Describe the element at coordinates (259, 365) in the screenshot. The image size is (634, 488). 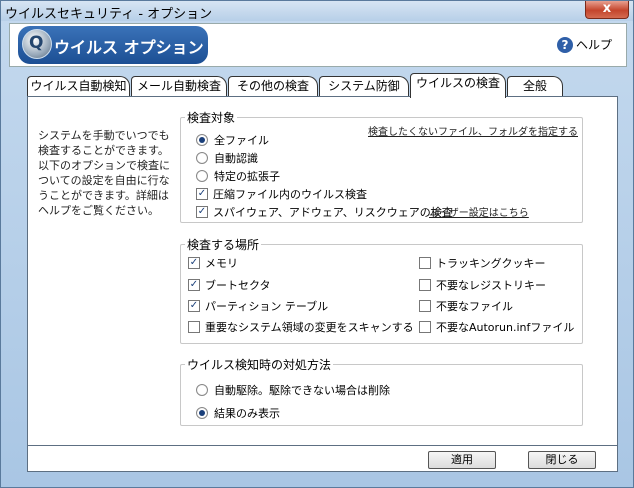
I see `on-detect-legend: ウイルス検知時の対処方法` at that location.